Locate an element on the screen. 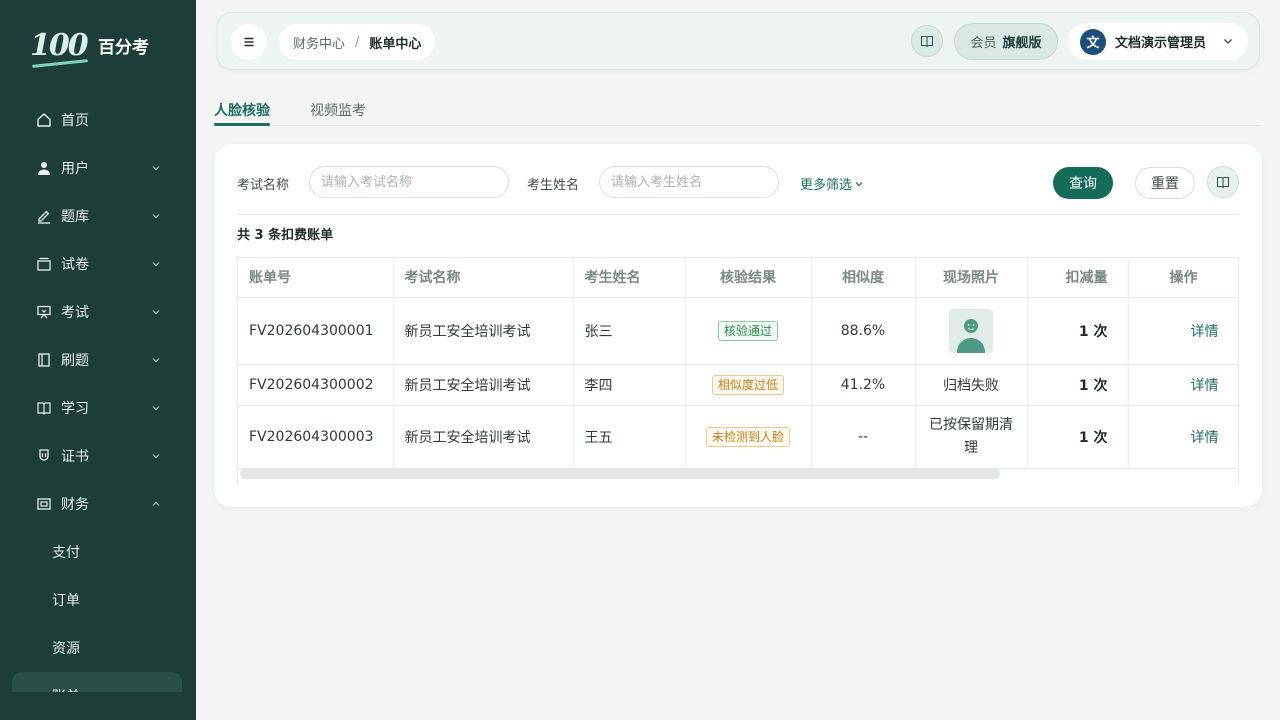 This screenshot has height=720, width=1280. sidebar-item-exam: 考试 is located at coordinates (98, 312).